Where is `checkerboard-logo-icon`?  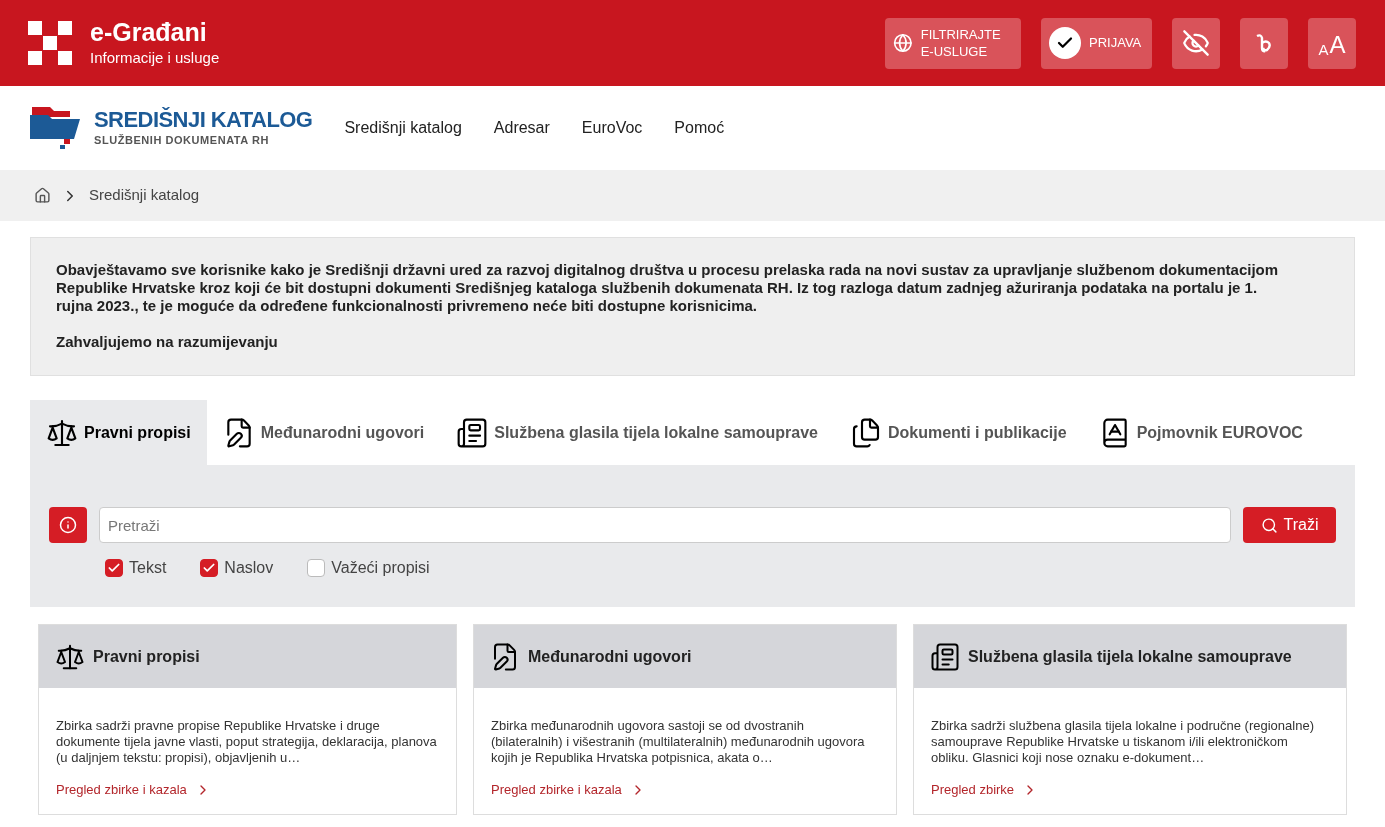 checkerboard-logo-icon is located at coordinates (50, 43).